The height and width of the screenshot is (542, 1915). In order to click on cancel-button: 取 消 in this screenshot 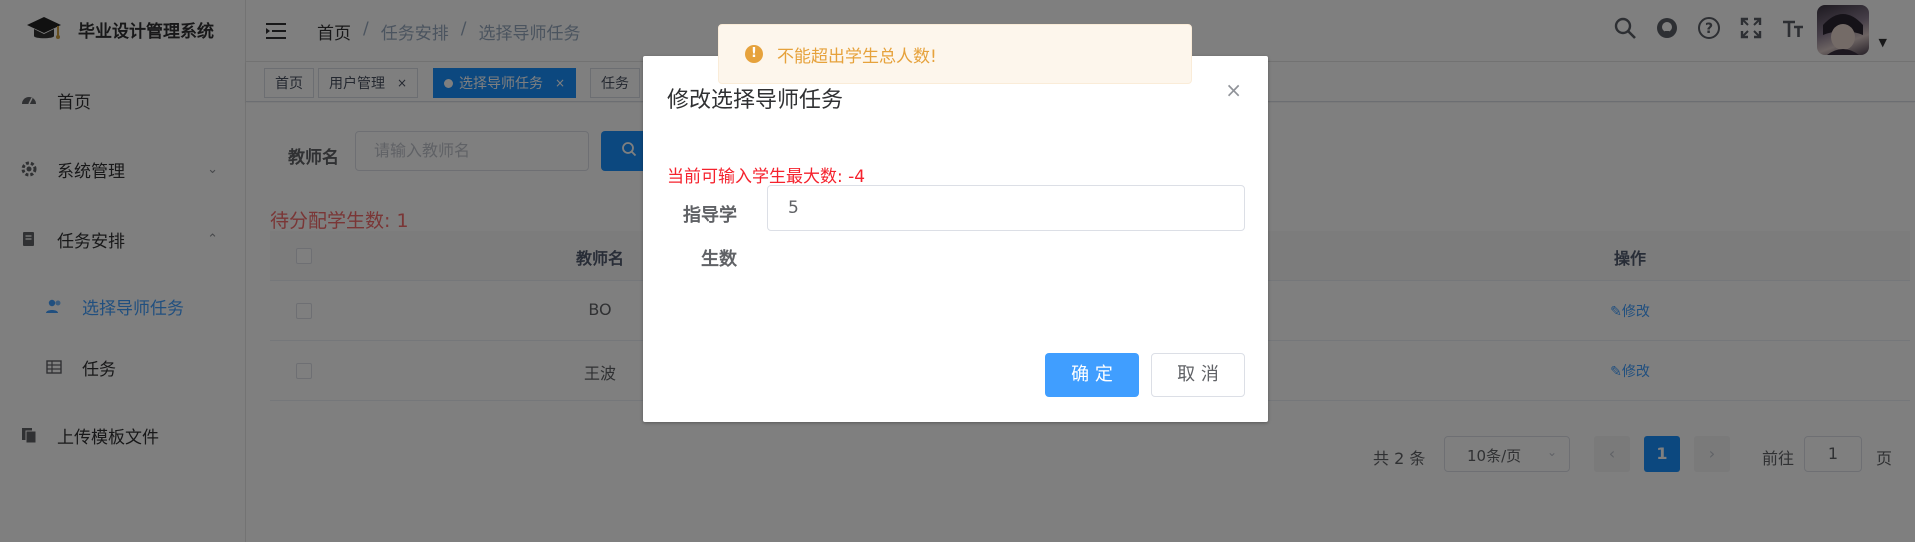, I will do `click(1198, 375)`.